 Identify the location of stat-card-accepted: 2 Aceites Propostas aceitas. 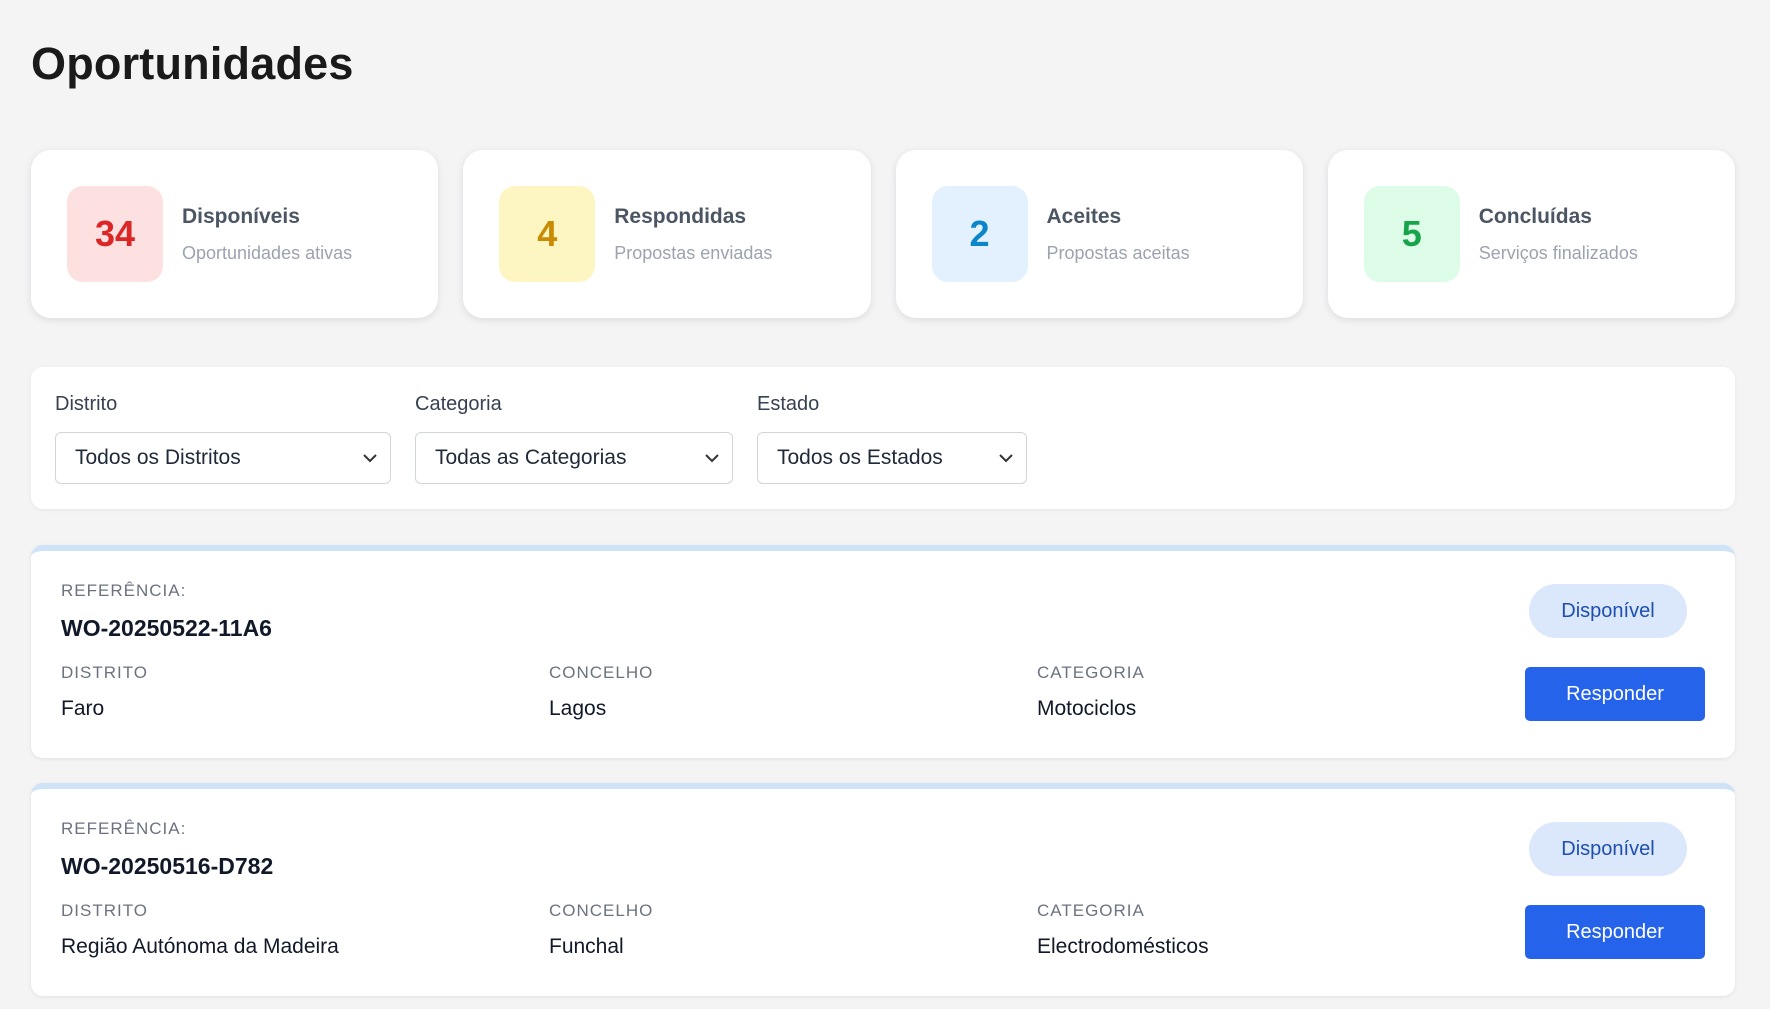
(1099, 234).